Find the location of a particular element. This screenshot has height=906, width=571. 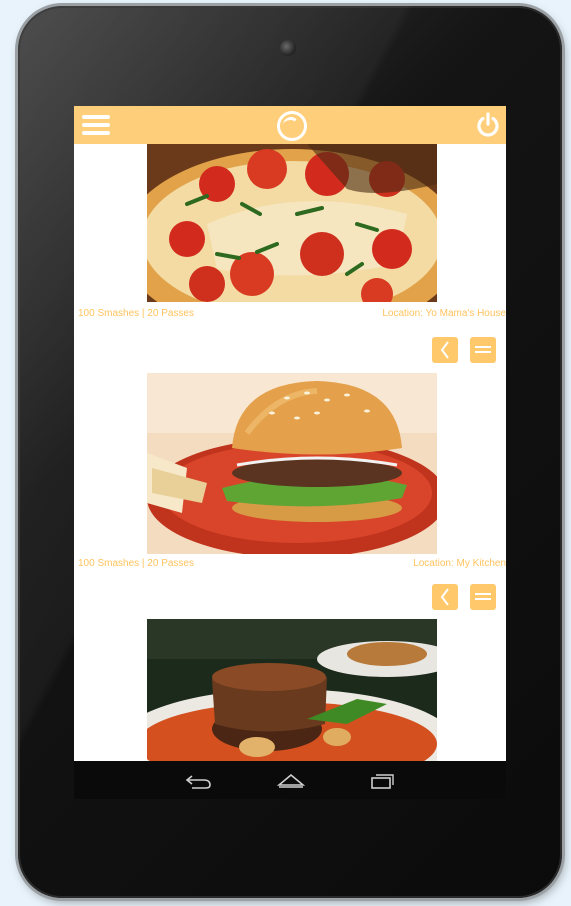

hamburger-menu-icon is located at coordinates (97, 125).